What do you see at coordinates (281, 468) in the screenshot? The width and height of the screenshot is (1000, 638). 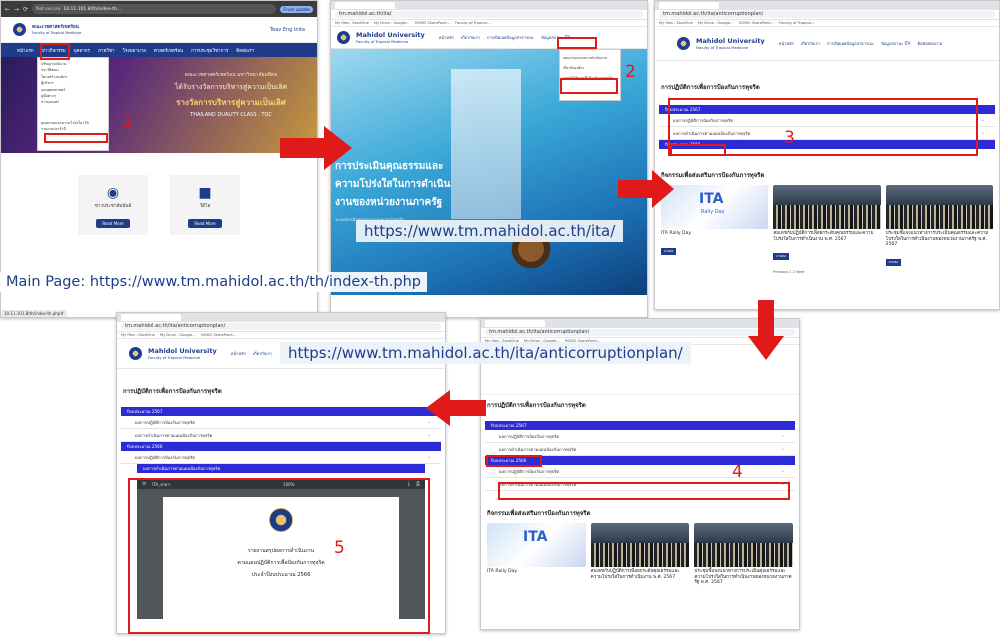 I see `accordion-plan-result-open: ผลการดำเนินการตามแผนป้องกันการทุจริต` at bounding box center [281, 468].